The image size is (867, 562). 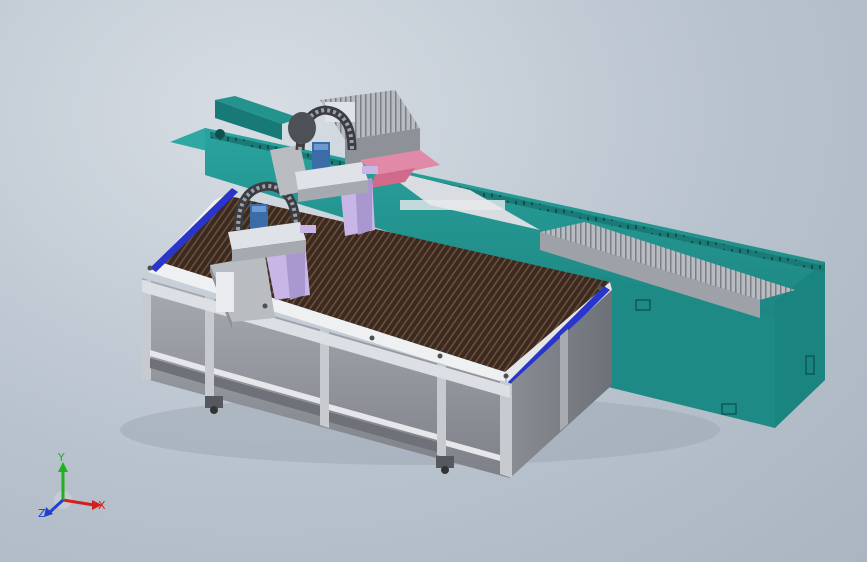 I want to click on triad-z-label: Z, so click(x=42, y=513).